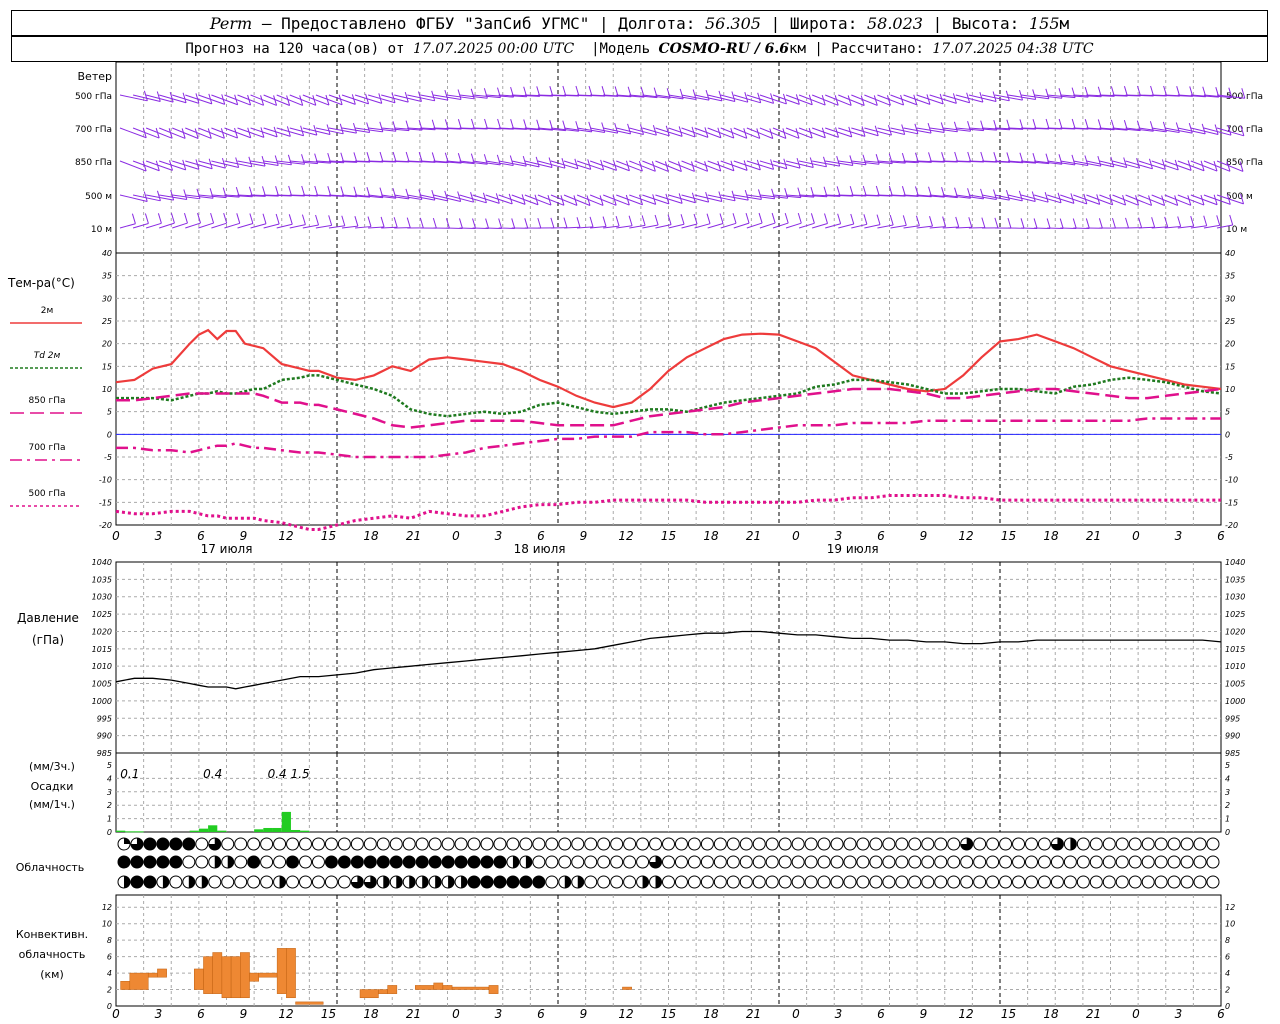  What do you see at coordinates (753, 1014) in the screenshot?
I see `conv-hour-label: 21` at bounding box center [753, 1014].